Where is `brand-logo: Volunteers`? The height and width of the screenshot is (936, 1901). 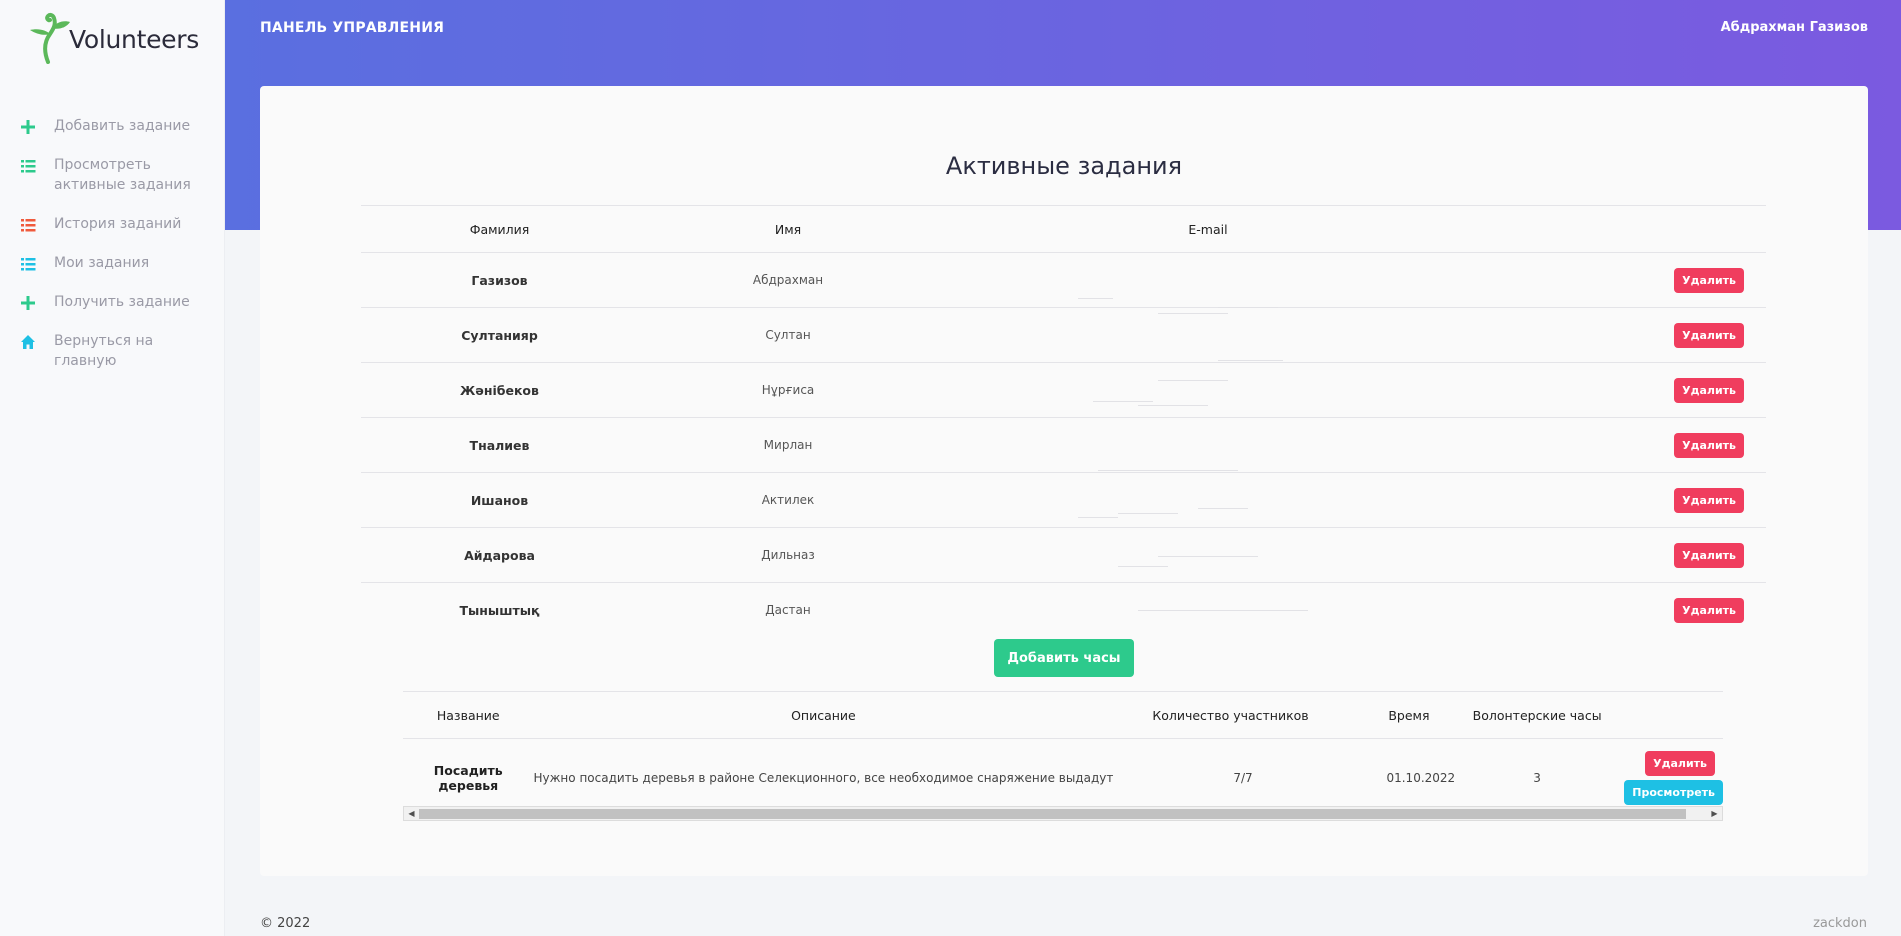
brand-logo: Volunteers is located at coordinates (112, 38).